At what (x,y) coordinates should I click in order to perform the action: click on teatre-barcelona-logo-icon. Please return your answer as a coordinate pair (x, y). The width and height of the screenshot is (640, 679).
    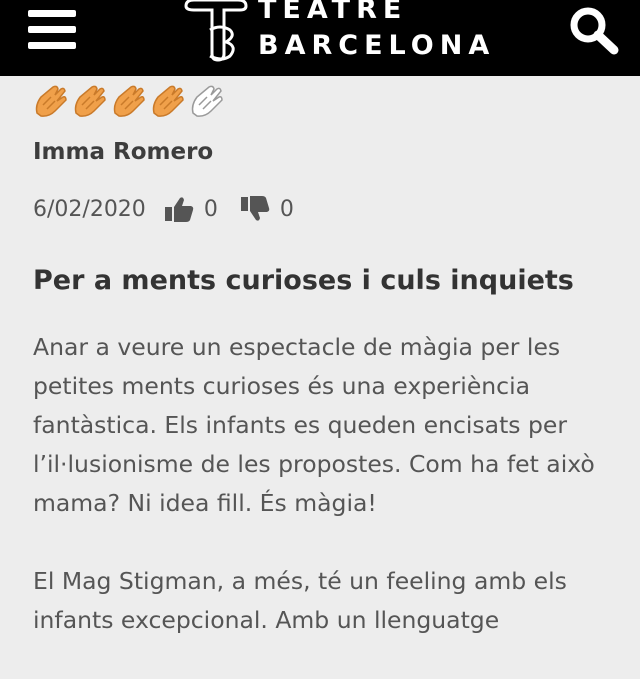
    Looking at the image, I should click on (216, 31).